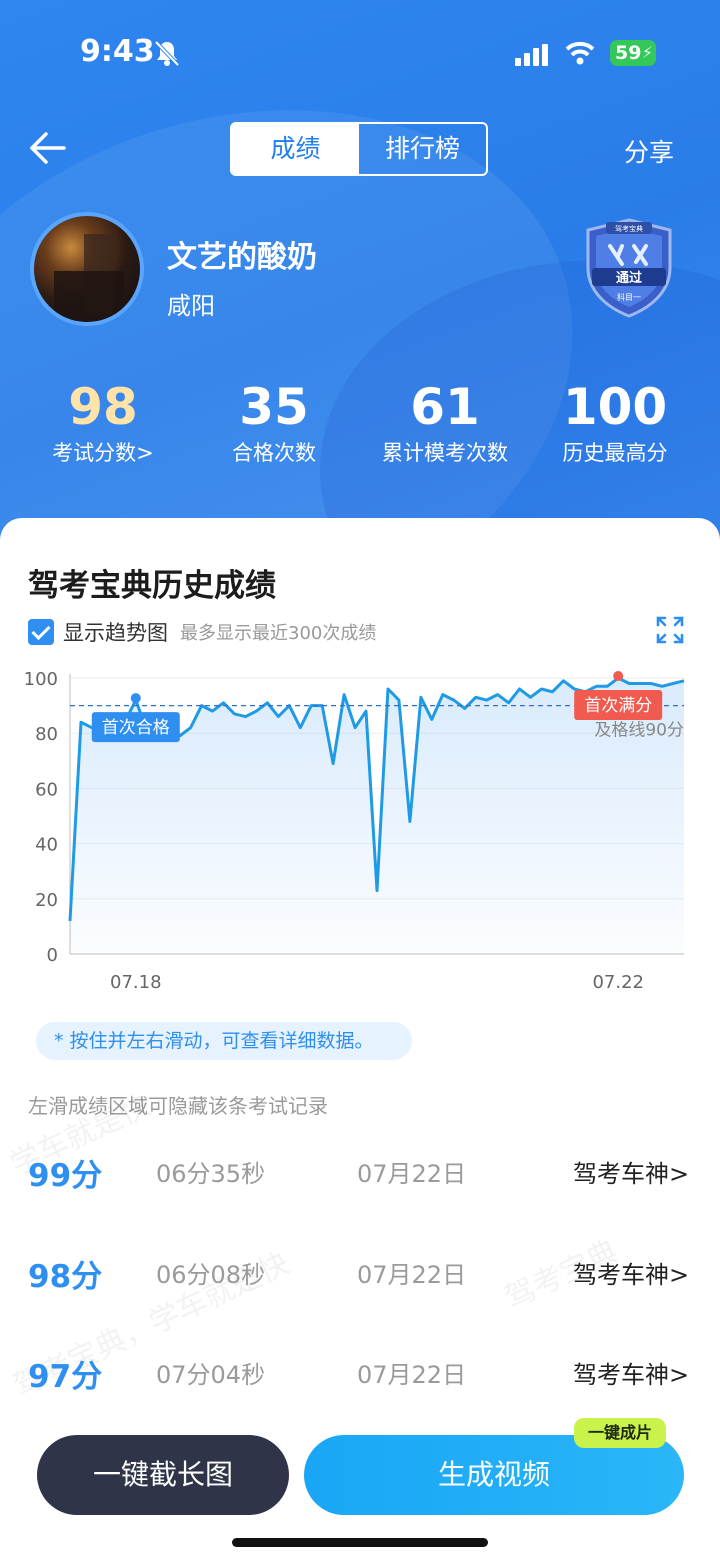  I want to click on stat-value: 98, so click(103, 407).